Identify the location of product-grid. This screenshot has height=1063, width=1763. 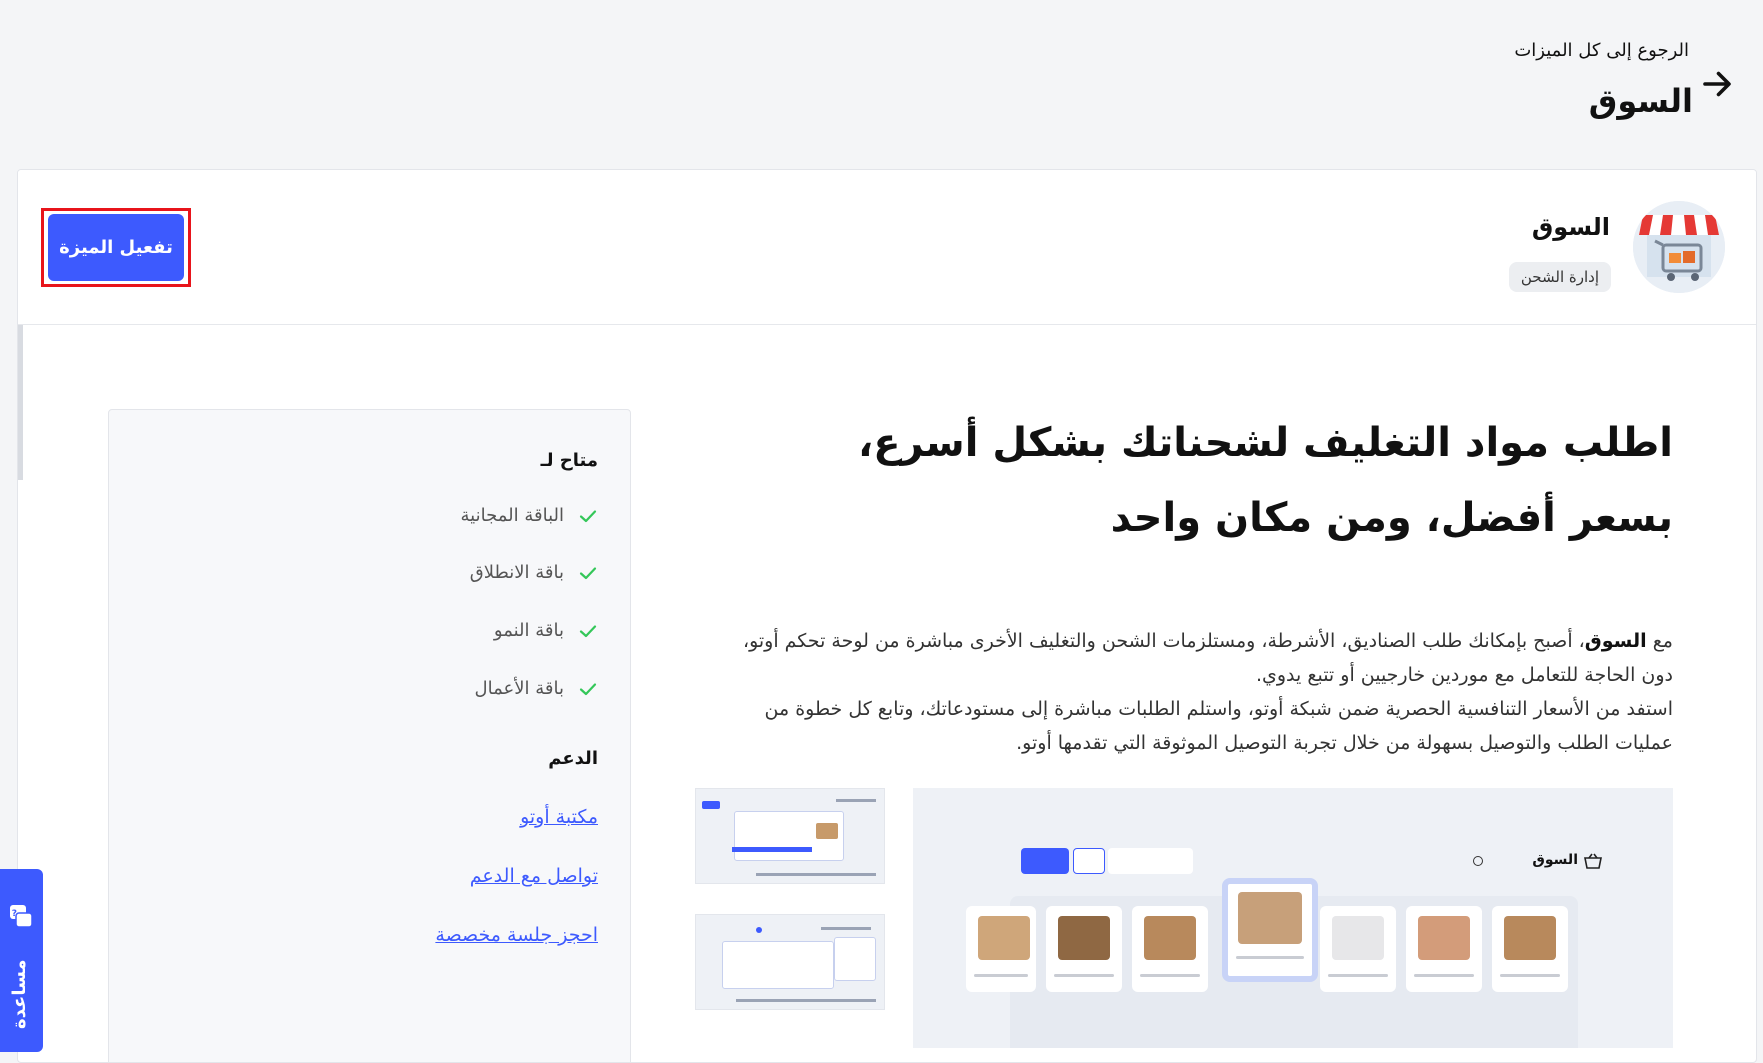
(1272, 963).